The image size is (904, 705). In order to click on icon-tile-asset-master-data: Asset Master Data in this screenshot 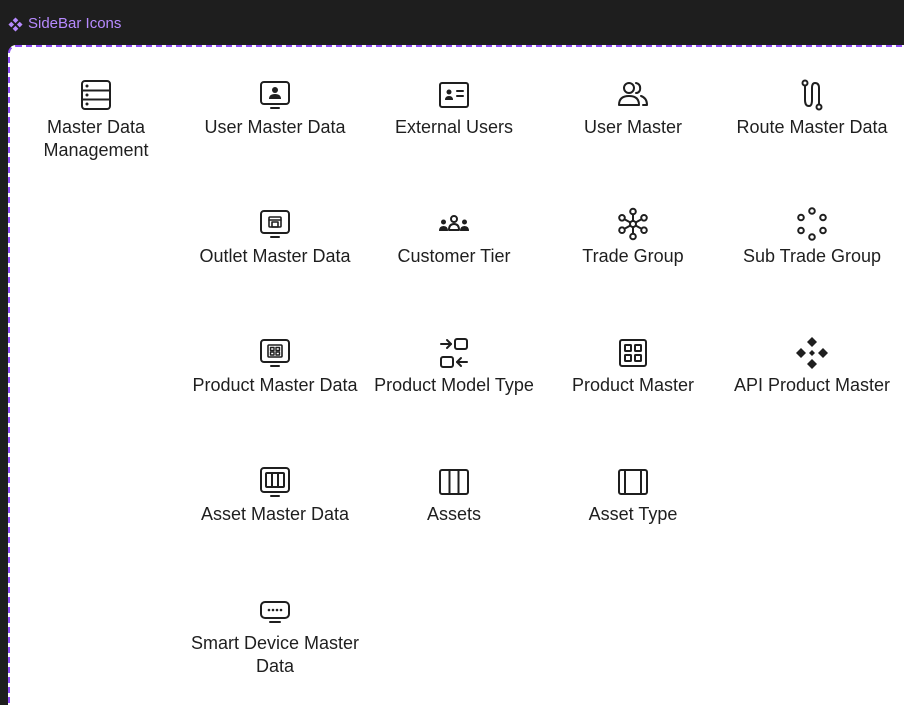, I will do `click(275, 495)`.